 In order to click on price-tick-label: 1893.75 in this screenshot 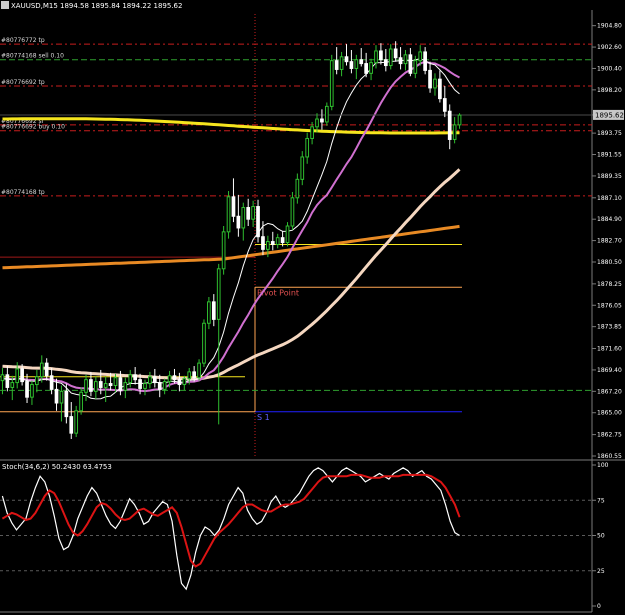, I will do `click(609, 133)`.